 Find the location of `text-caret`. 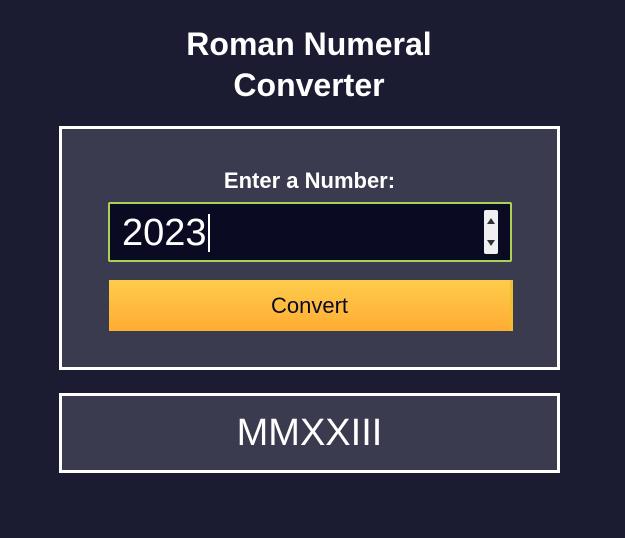

text-caret is located at coordinates (208, 233).